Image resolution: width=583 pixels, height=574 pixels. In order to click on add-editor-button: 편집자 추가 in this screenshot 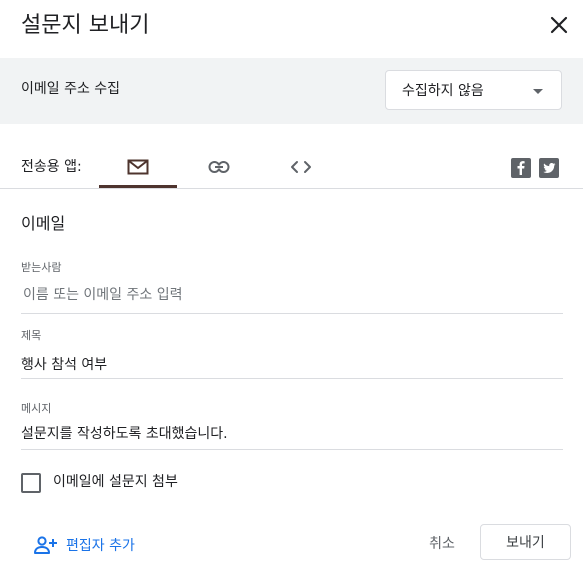, I will do `click(84, 545)`.